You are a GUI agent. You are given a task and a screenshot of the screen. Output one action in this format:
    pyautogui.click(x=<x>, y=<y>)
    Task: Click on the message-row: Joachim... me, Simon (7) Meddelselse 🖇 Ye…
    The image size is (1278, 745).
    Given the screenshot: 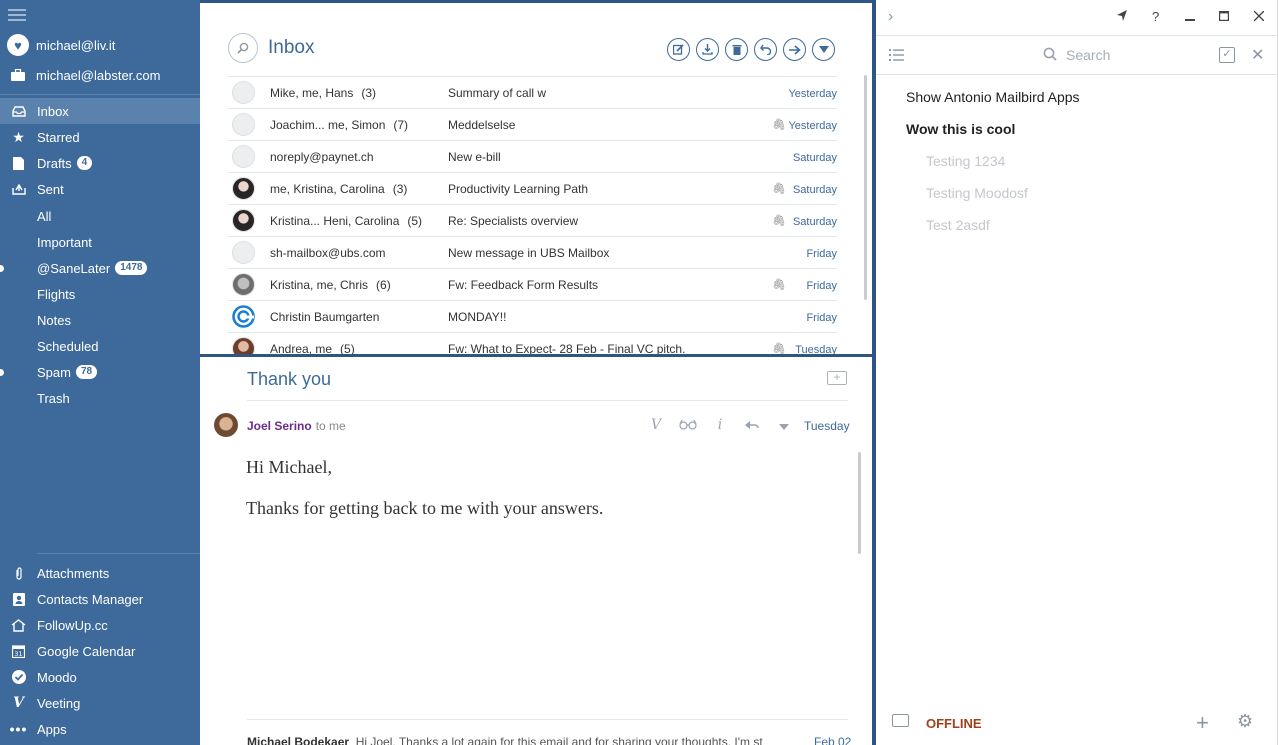 What is the action you would take?
    pyautogui.click(x=532, y=124)
    